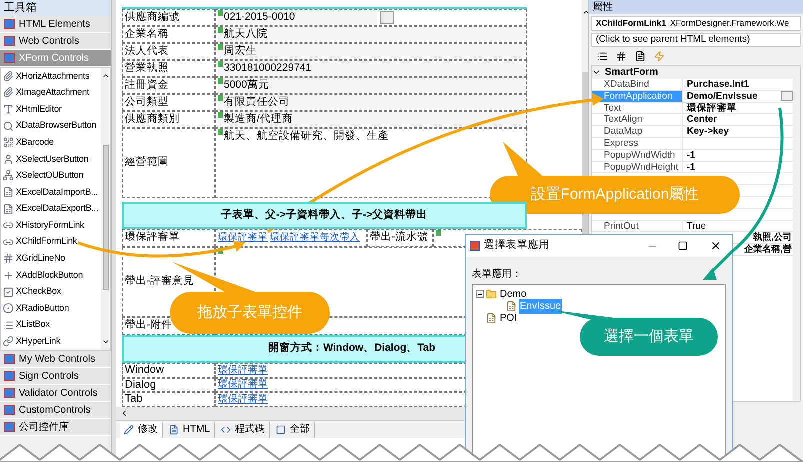  Describe the element at coordinates (51, 342) in the screenshot. I see `toolbox-item: XHyperLink` at that location.